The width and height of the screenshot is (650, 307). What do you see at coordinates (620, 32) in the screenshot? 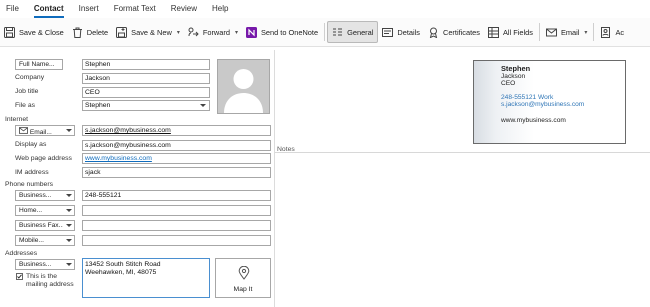
I see `more-label: Ac` at bounding box center [620, 32].